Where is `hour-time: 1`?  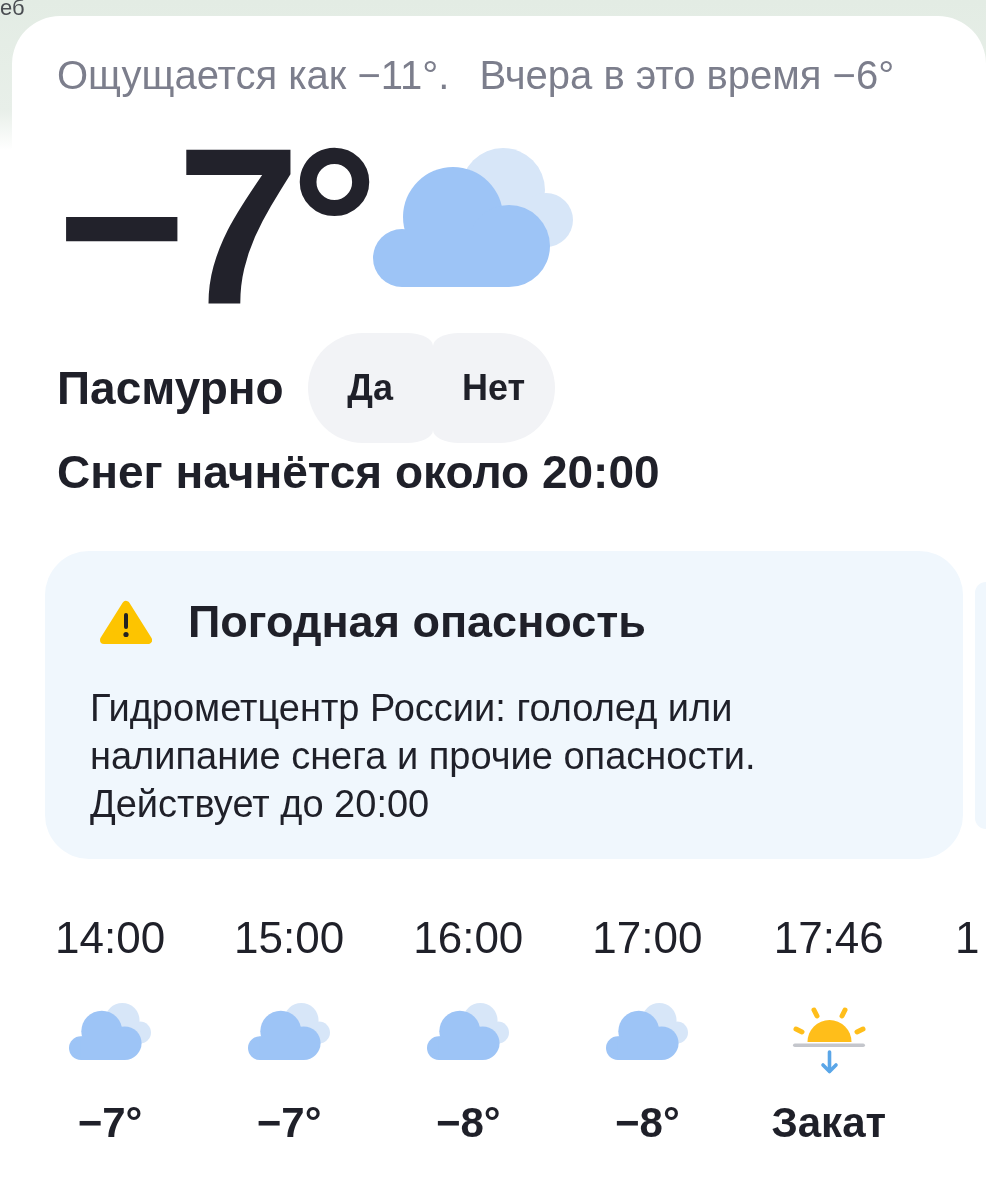 hour-time: 1 is located at coordinates (967, 938).